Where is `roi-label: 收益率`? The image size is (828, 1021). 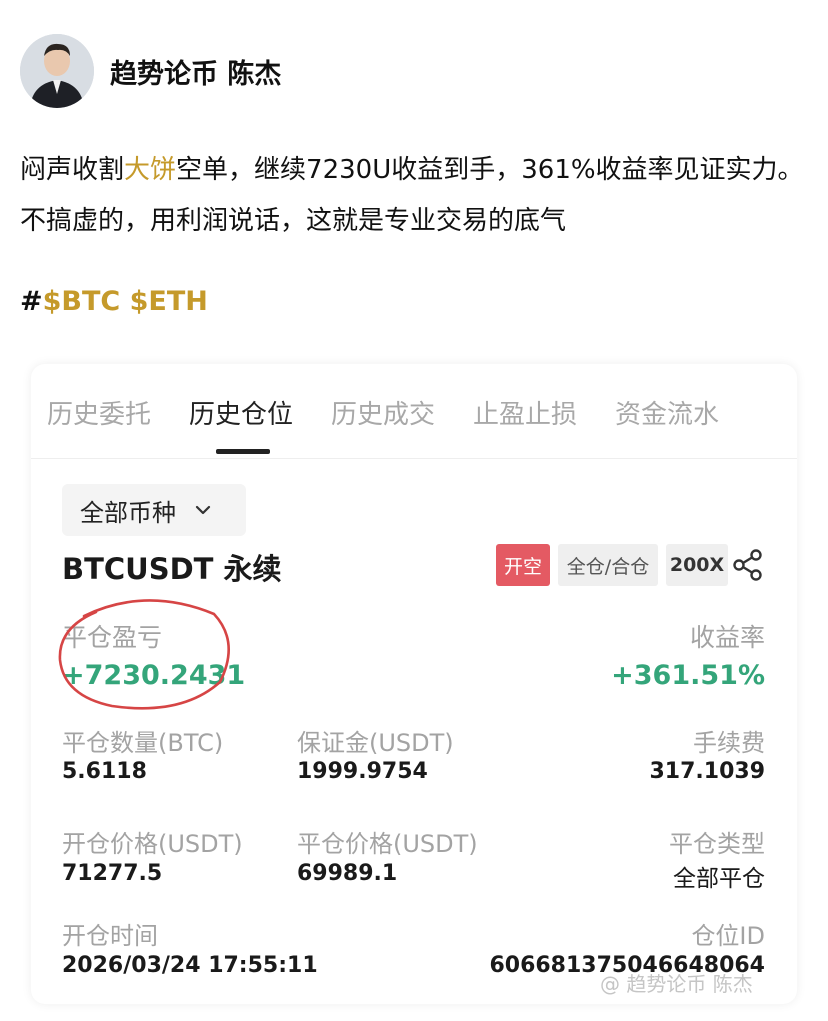
roi-label: 收益率 is located at coordinates (727, 637).